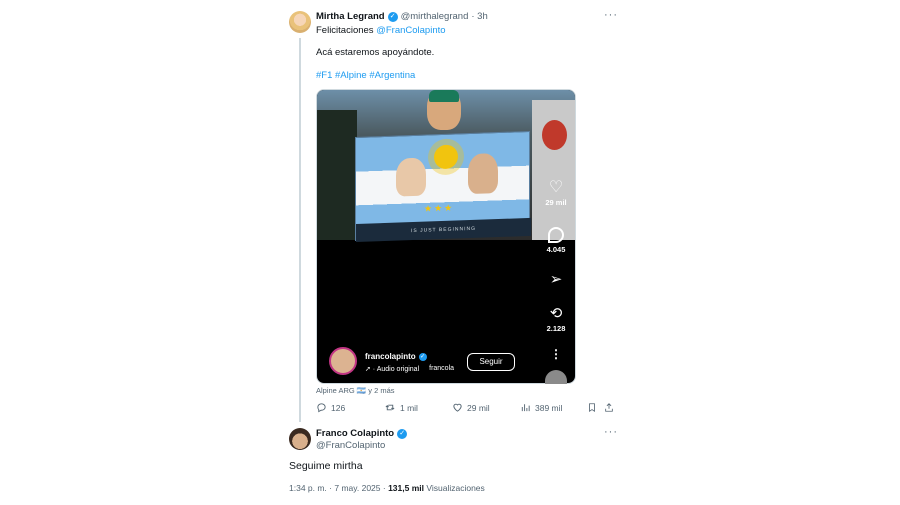 The image size is (900, 505). I want to click on tweet2-body: Seguime mirtha, so click(326, 466).